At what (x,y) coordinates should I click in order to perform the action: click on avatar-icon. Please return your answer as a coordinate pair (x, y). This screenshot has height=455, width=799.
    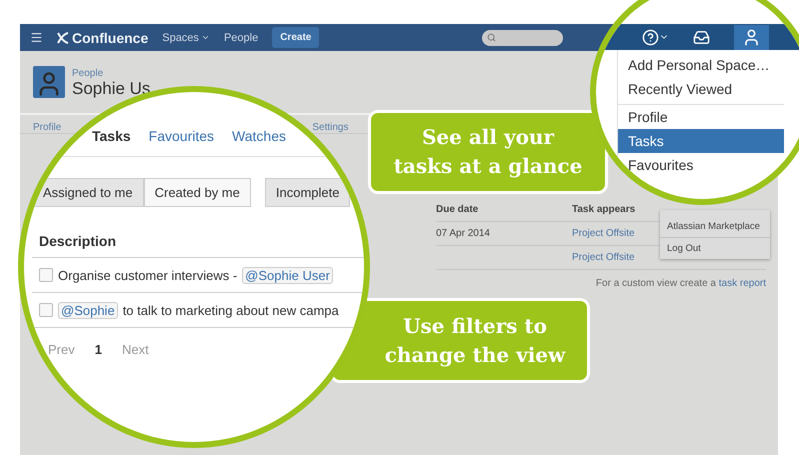
    Looking at the image, I should click on (751, 37).